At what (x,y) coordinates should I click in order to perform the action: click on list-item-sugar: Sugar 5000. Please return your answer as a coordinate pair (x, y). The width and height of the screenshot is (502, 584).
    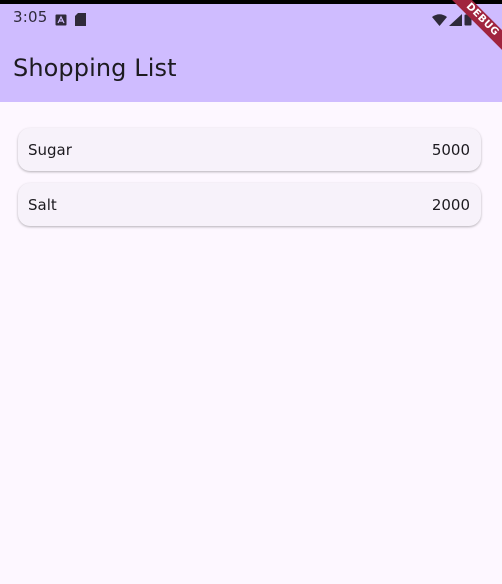
    Looking at the image, I should click on (249, 149).